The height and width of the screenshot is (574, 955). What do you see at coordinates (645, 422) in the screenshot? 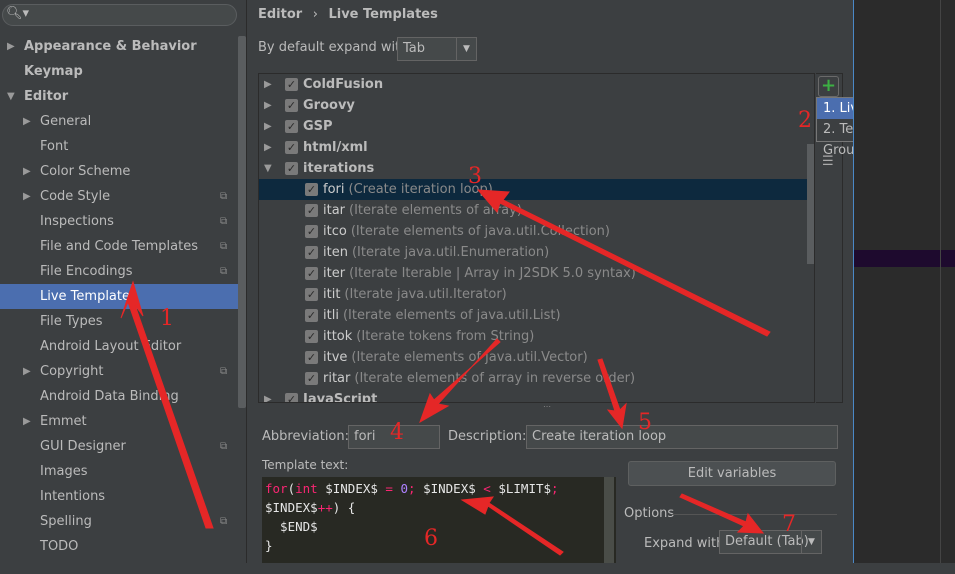
I see `annotation-5: 5` at bounding box center [645, 422].